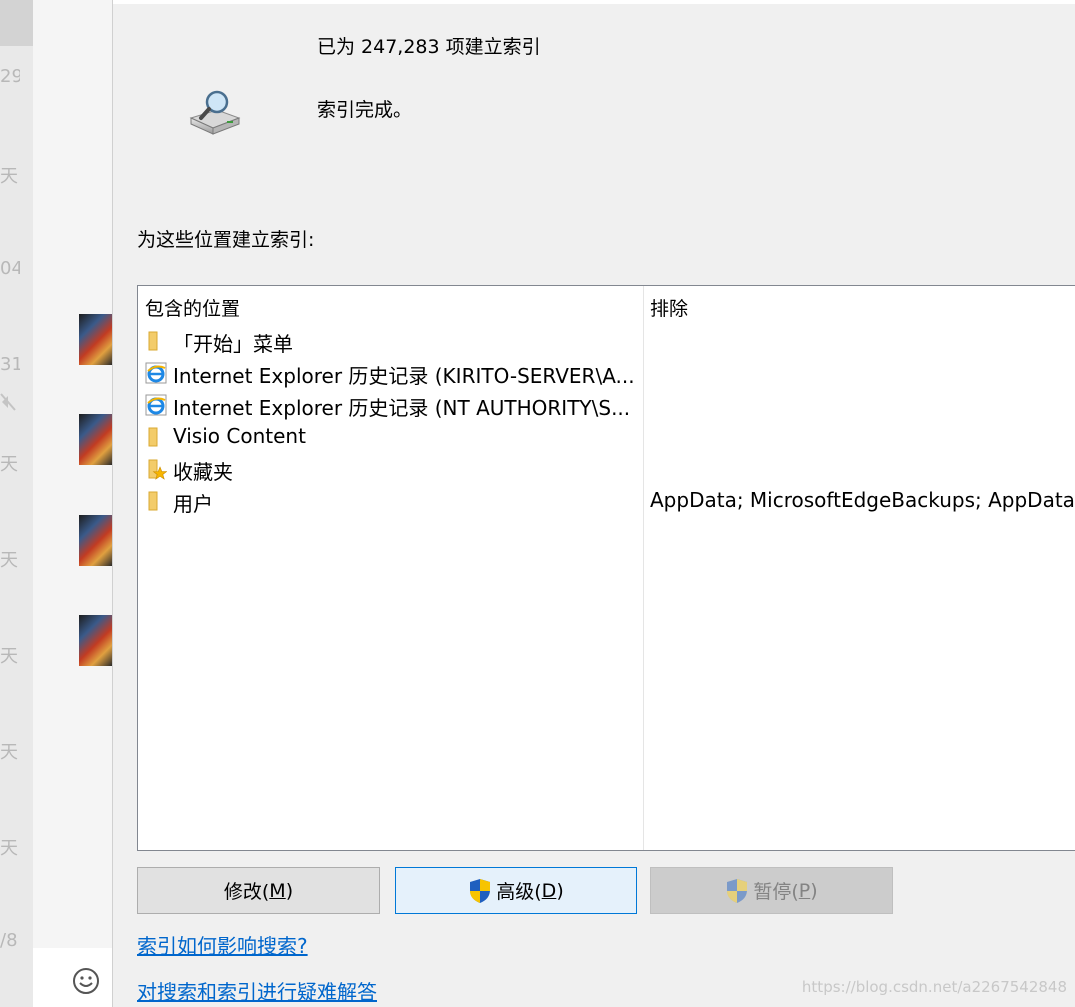  What do you see at coordinates (776, 892) in the screenshot?
I see `pause-button-label: 暂停(` at bounding box center [776, 892].